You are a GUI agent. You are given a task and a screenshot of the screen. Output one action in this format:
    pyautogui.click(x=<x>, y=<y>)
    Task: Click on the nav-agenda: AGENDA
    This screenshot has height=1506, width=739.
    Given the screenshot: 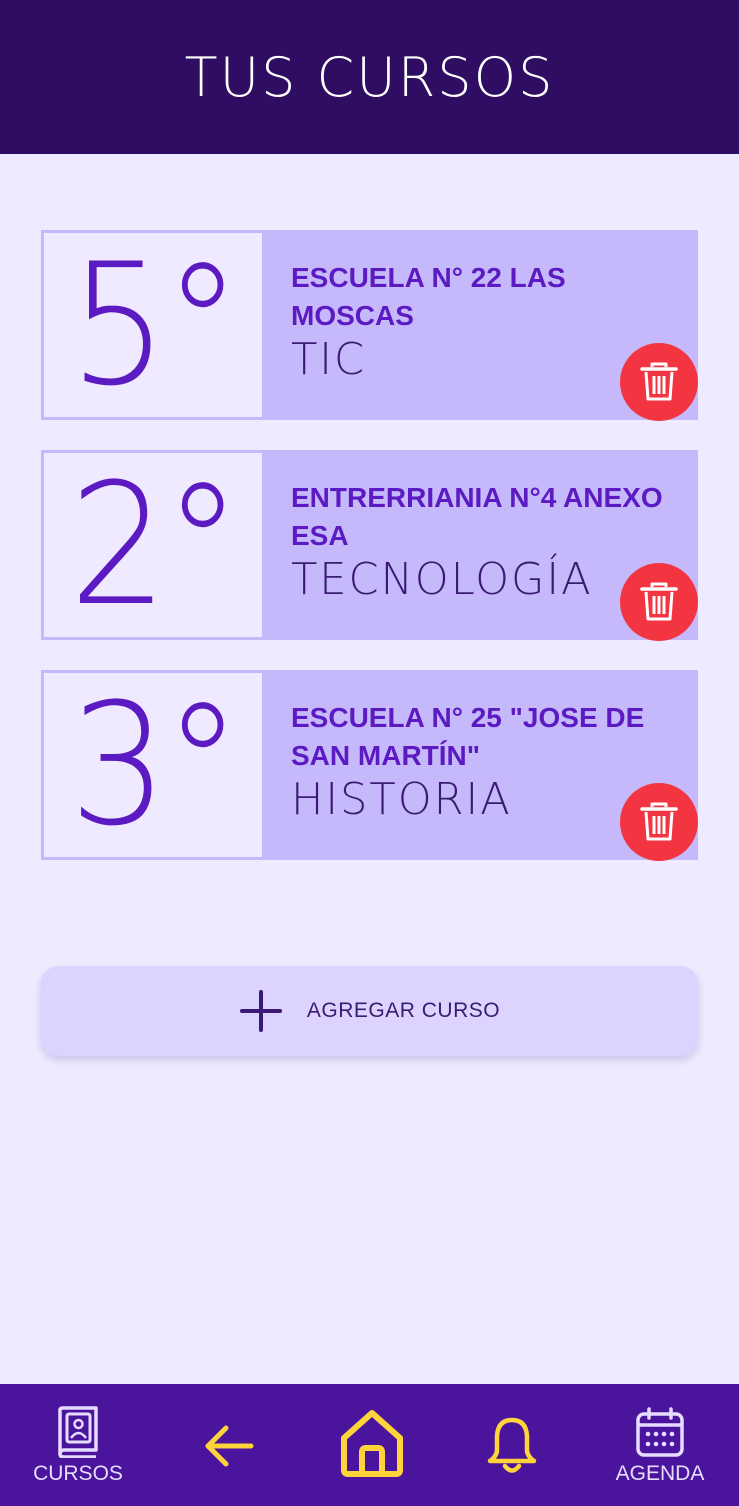 What is the action you would take?
    pyautogui.click(x=660, y=1446)
    